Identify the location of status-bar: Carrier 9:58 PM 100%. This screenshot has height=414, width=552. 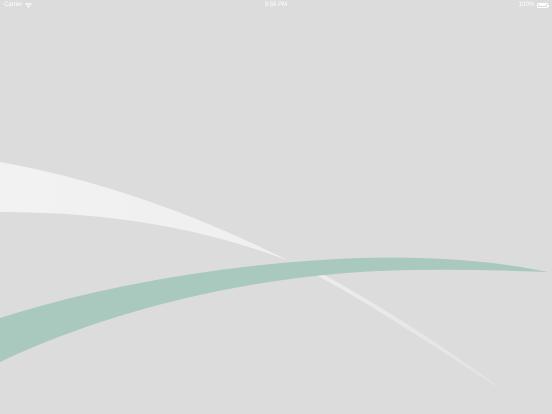
(276, 6).